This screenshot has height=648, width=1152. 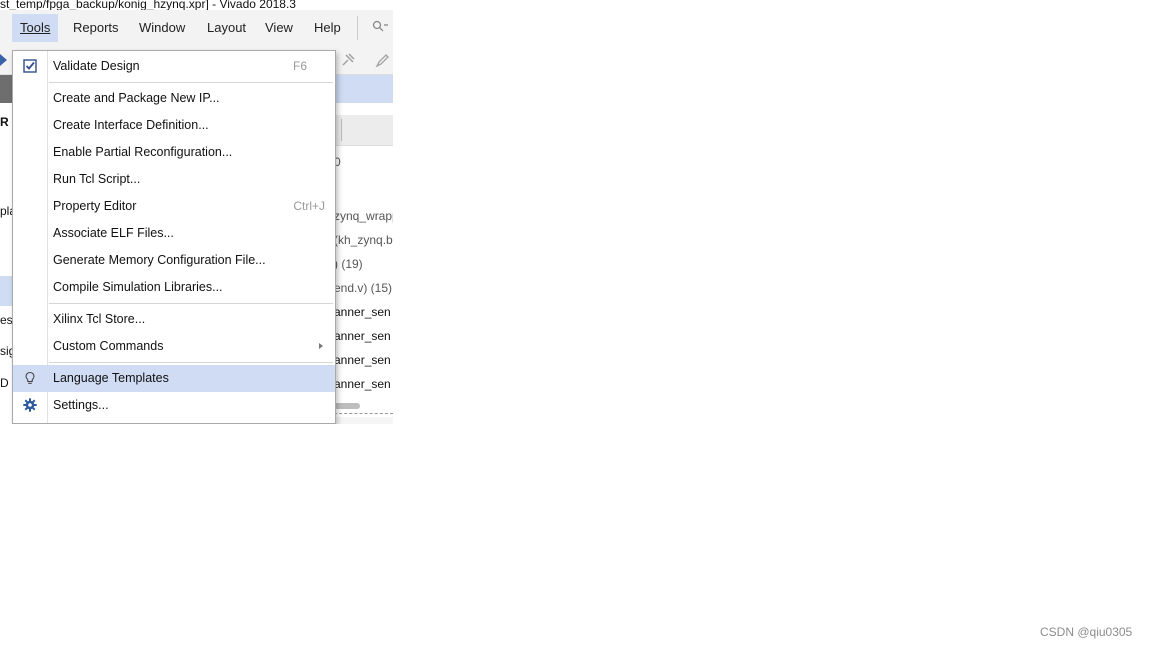 I want to click on menu-reports: Reports, so click(x=96, y=28).